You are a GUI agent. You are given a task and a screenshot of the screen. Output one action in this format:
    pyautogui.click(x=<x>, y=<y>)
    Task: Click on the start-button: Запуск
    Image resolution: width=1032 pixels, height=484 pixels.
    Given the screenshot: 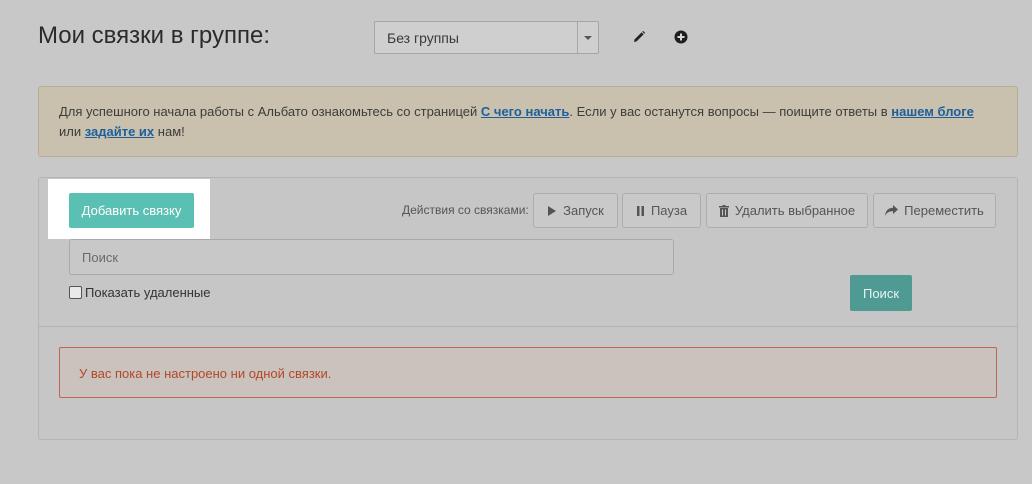 What is the action you would take?
    pyautogui.click(x=575, y=210)
    